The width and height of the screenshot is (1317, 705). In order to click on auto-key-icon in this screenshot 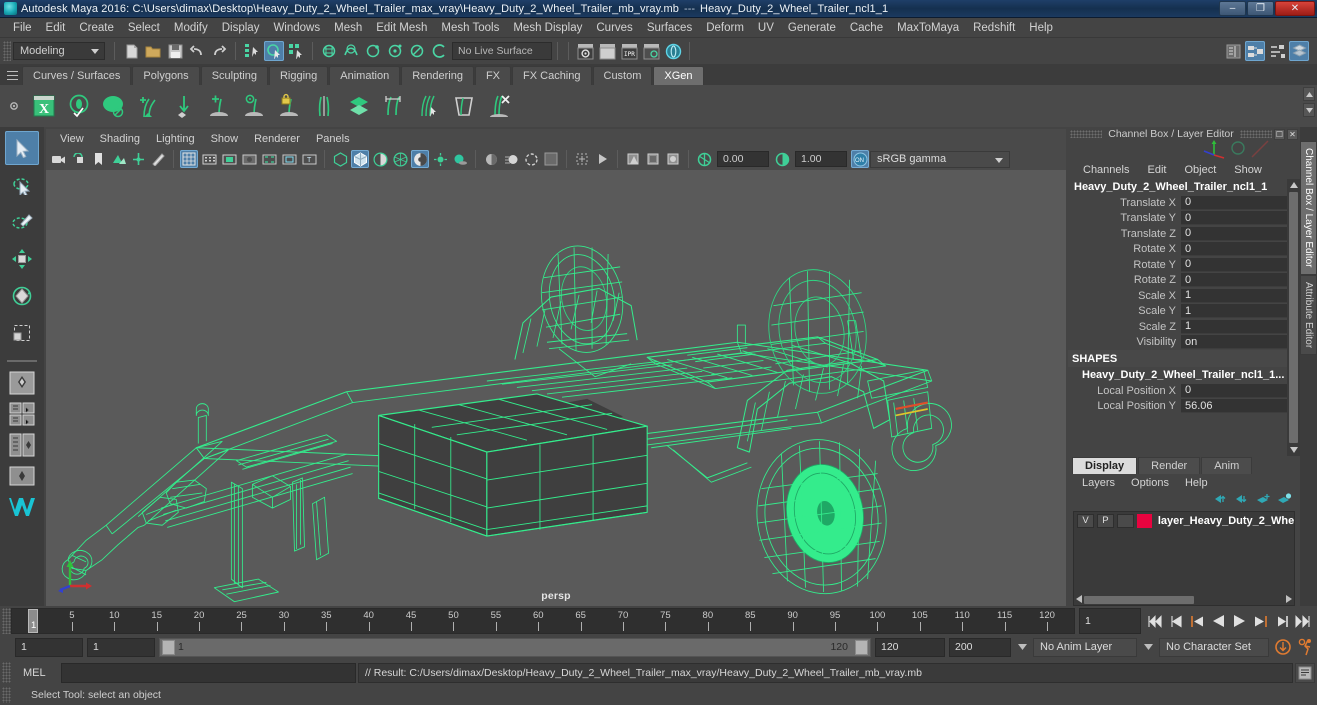, I will do `click(1282, 647)`.